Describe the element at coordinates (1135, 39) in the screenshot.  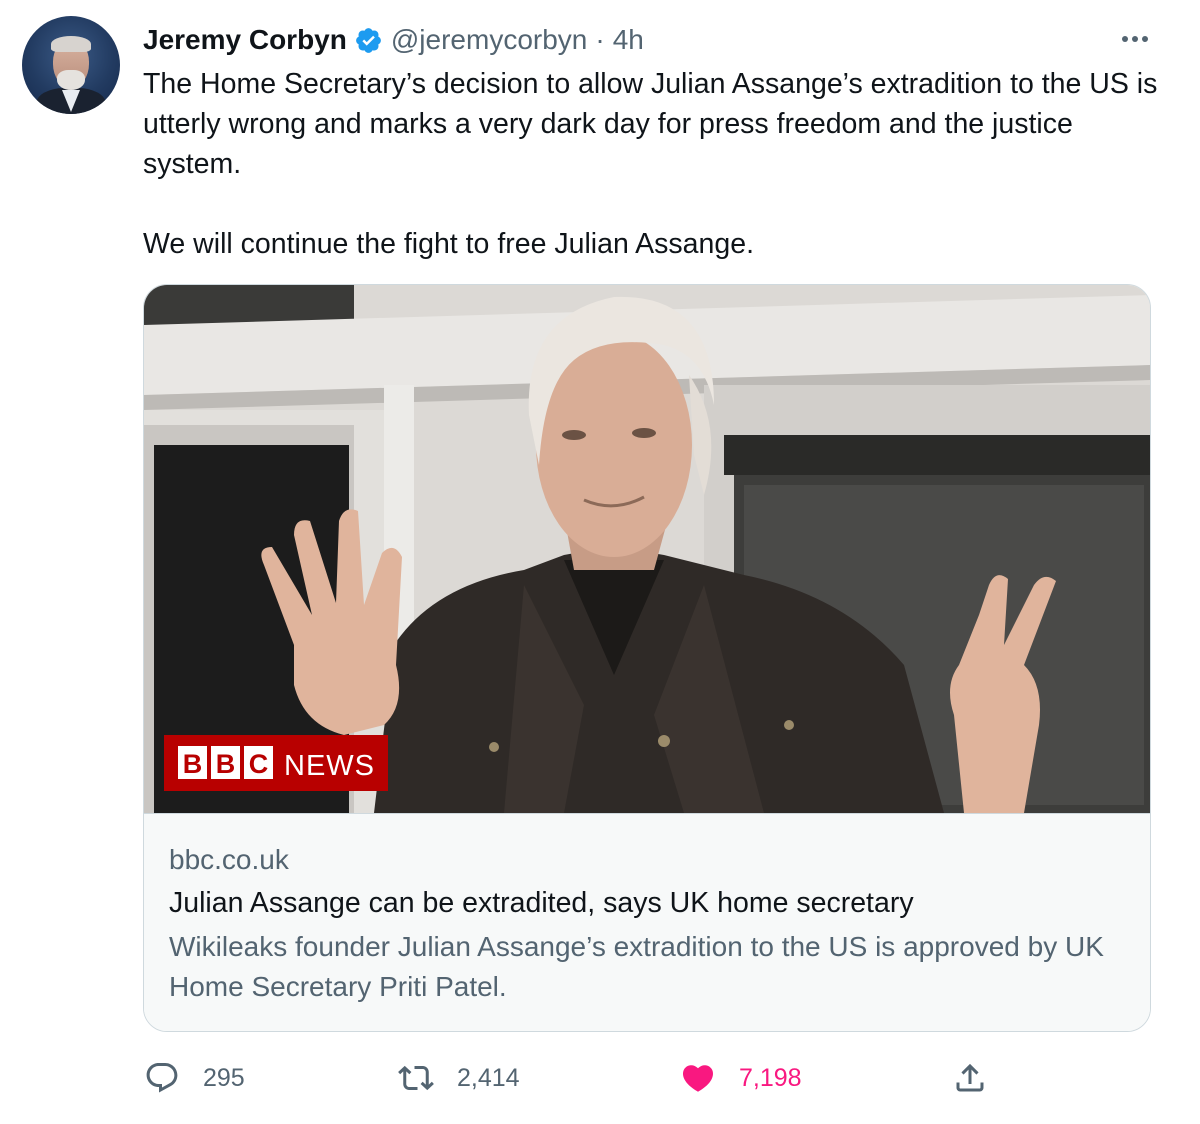
I see `more-options-icon` at that location.